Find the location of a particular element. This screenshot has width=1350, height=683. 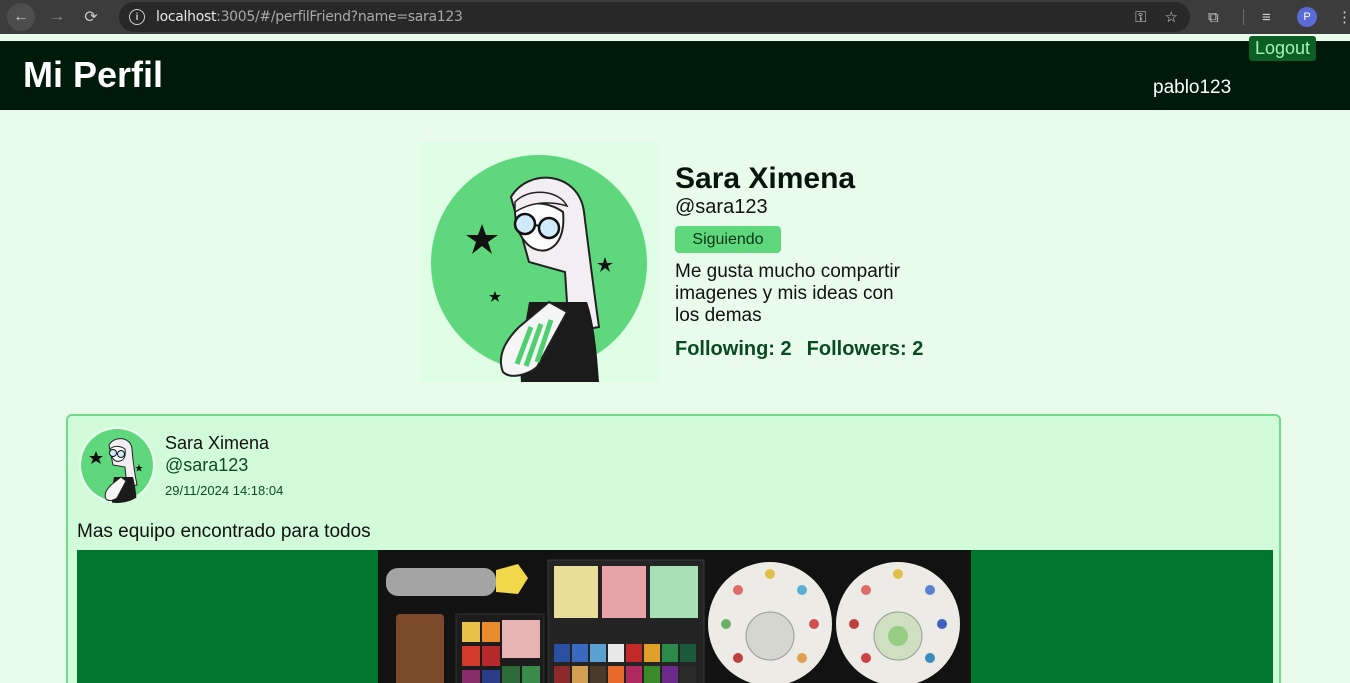

site-info-icon: i is located at coordinates (137, 17).